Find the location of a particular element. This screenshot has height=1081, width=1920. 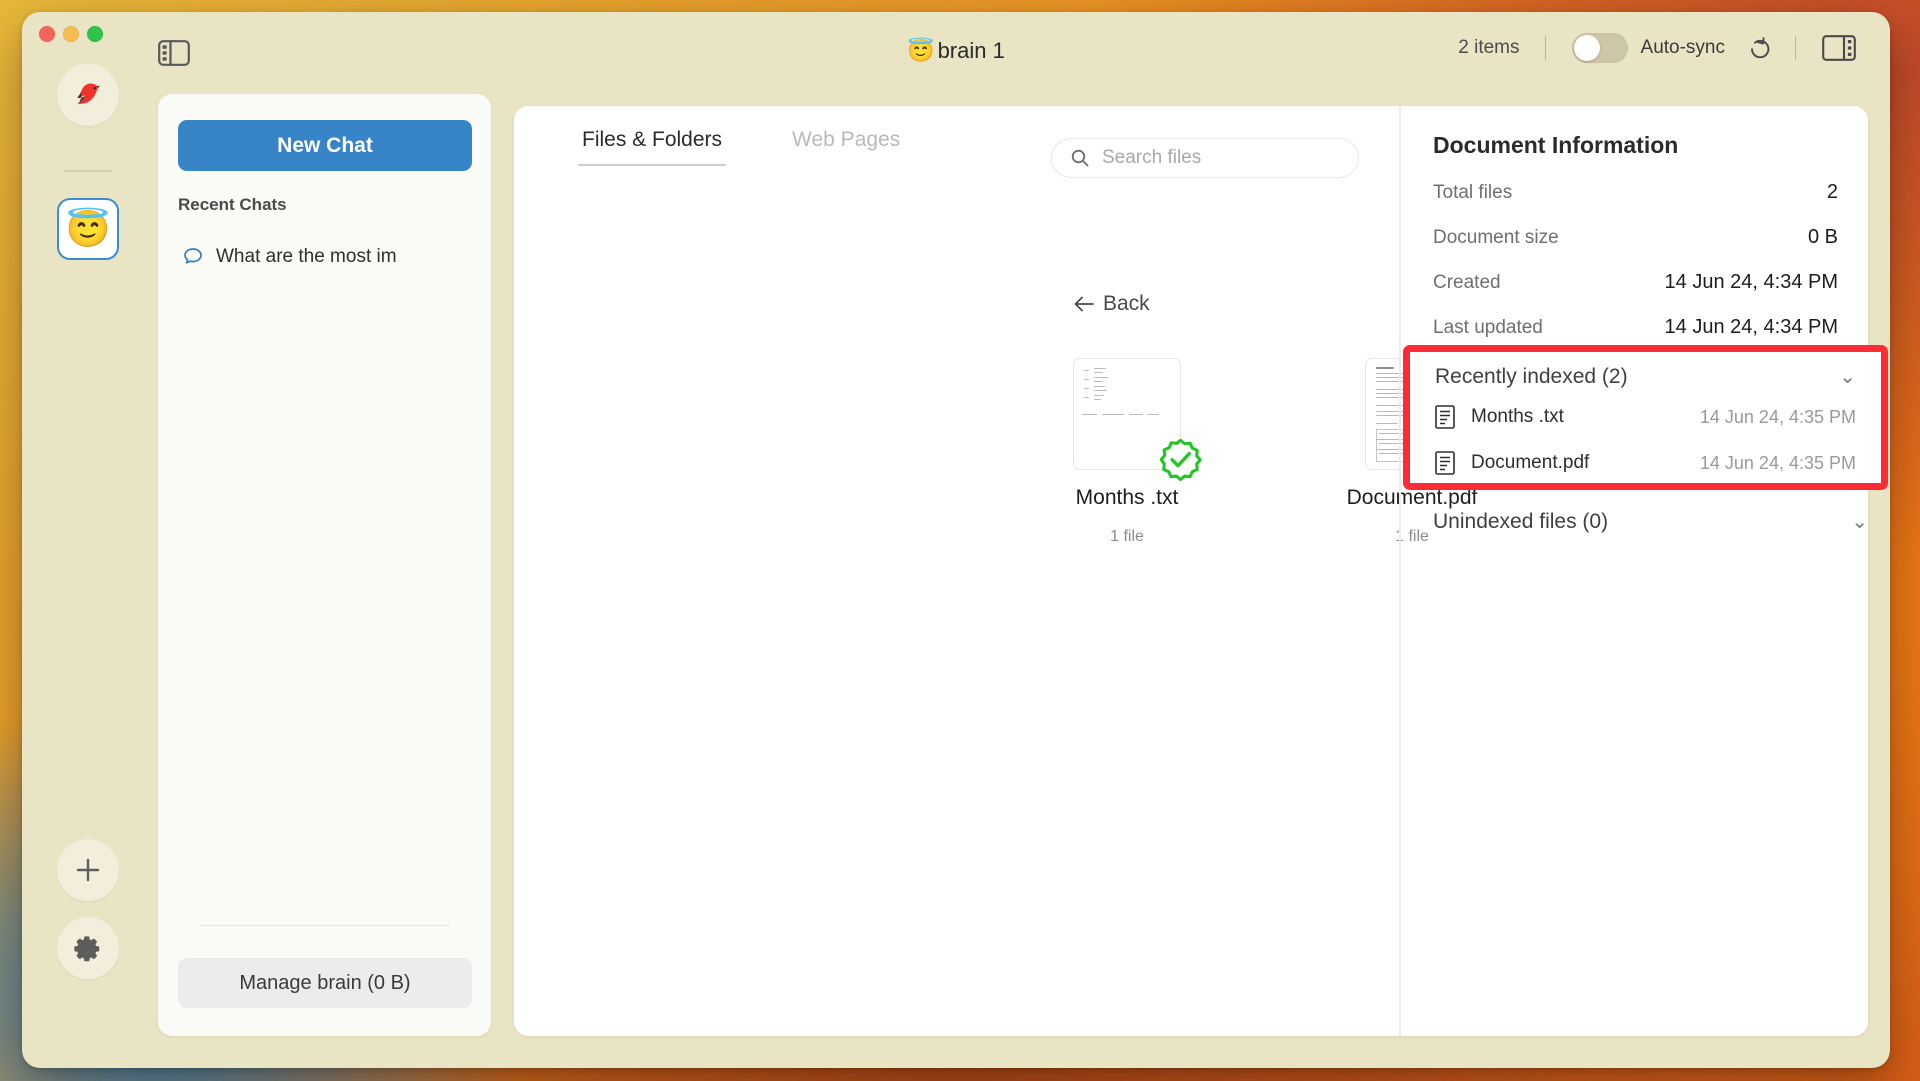

chat-bubble-icon is located at coordinates (193, 256).